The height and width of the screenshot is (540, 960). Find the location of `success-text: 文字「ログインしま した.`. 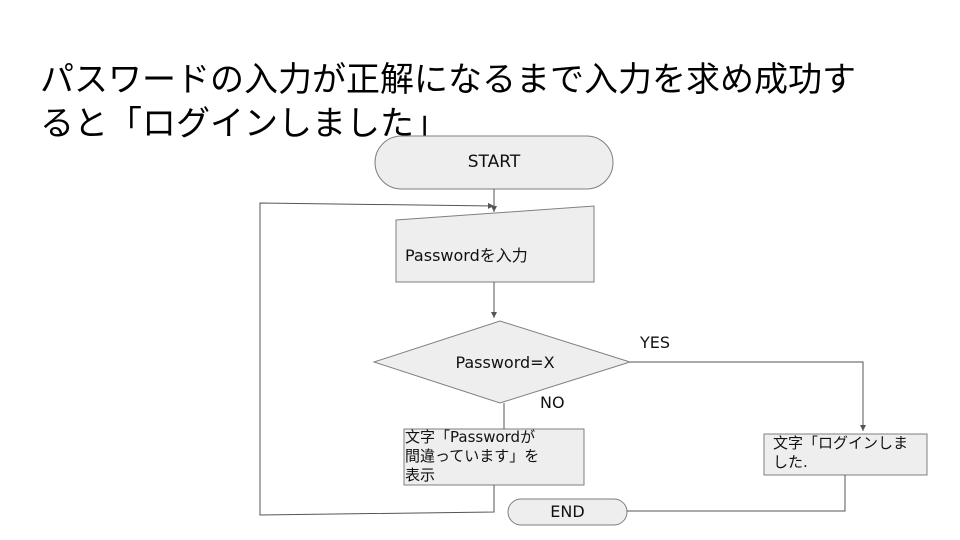

success-text: 文字「ログインしま した. is located at coordinates (840, 453).